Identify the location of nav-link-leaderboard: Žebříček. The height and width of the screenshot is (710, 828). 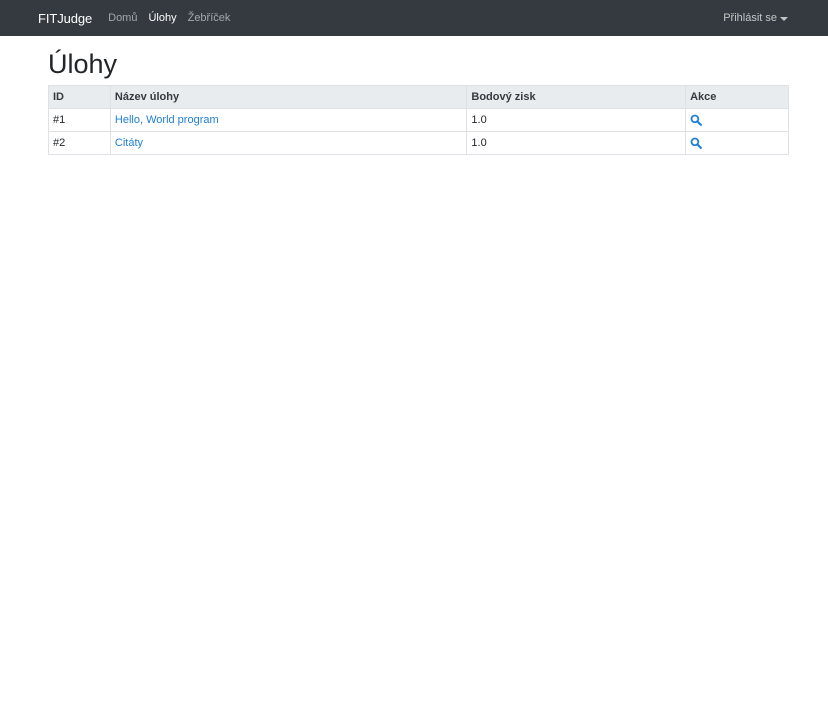
(209, 18).